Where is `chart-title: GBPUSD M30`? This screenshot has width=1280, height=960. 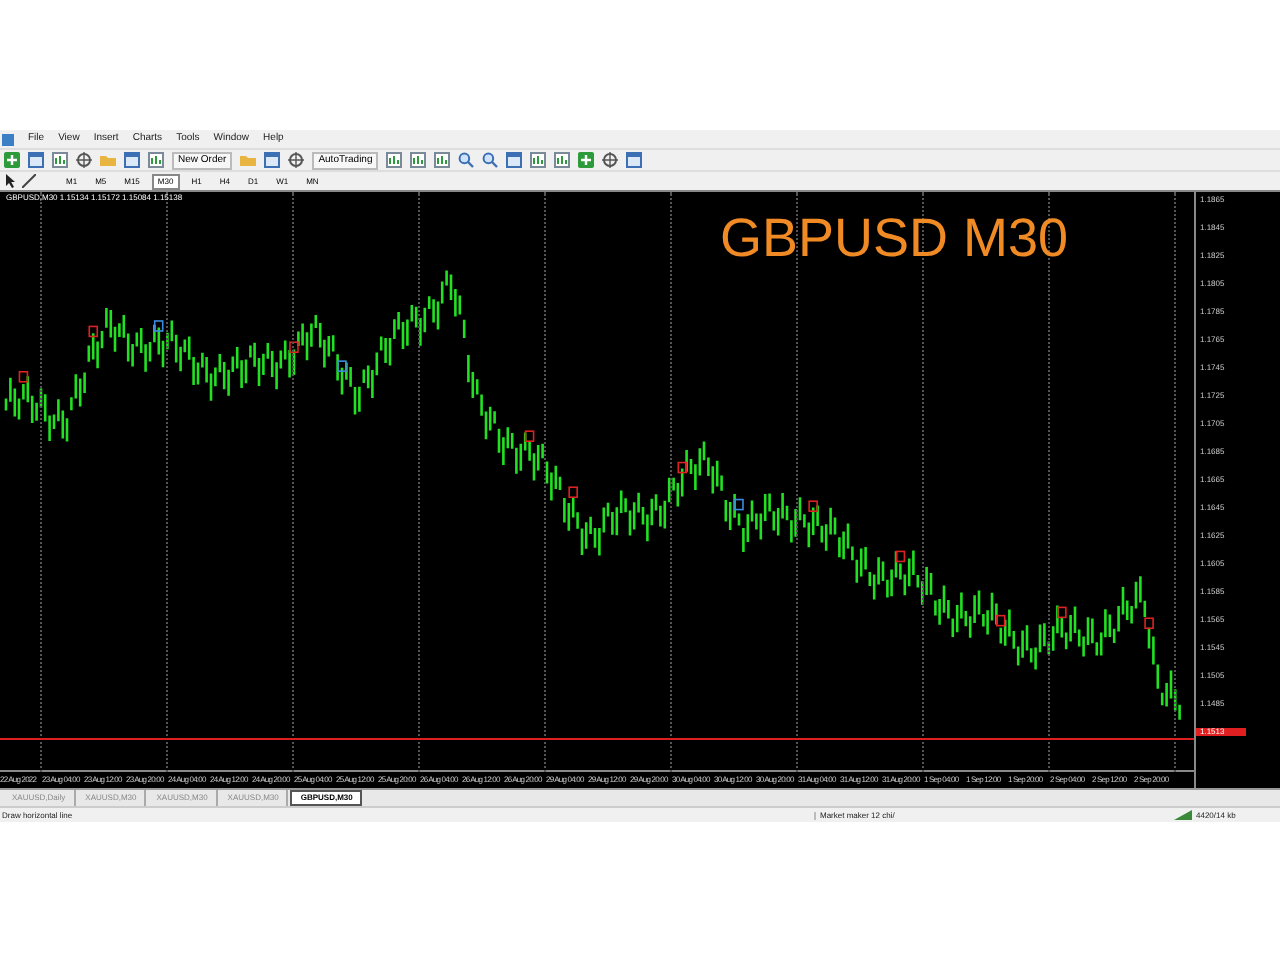 chart-title: GBPUSD M30 is located at coordinates (894, 239).